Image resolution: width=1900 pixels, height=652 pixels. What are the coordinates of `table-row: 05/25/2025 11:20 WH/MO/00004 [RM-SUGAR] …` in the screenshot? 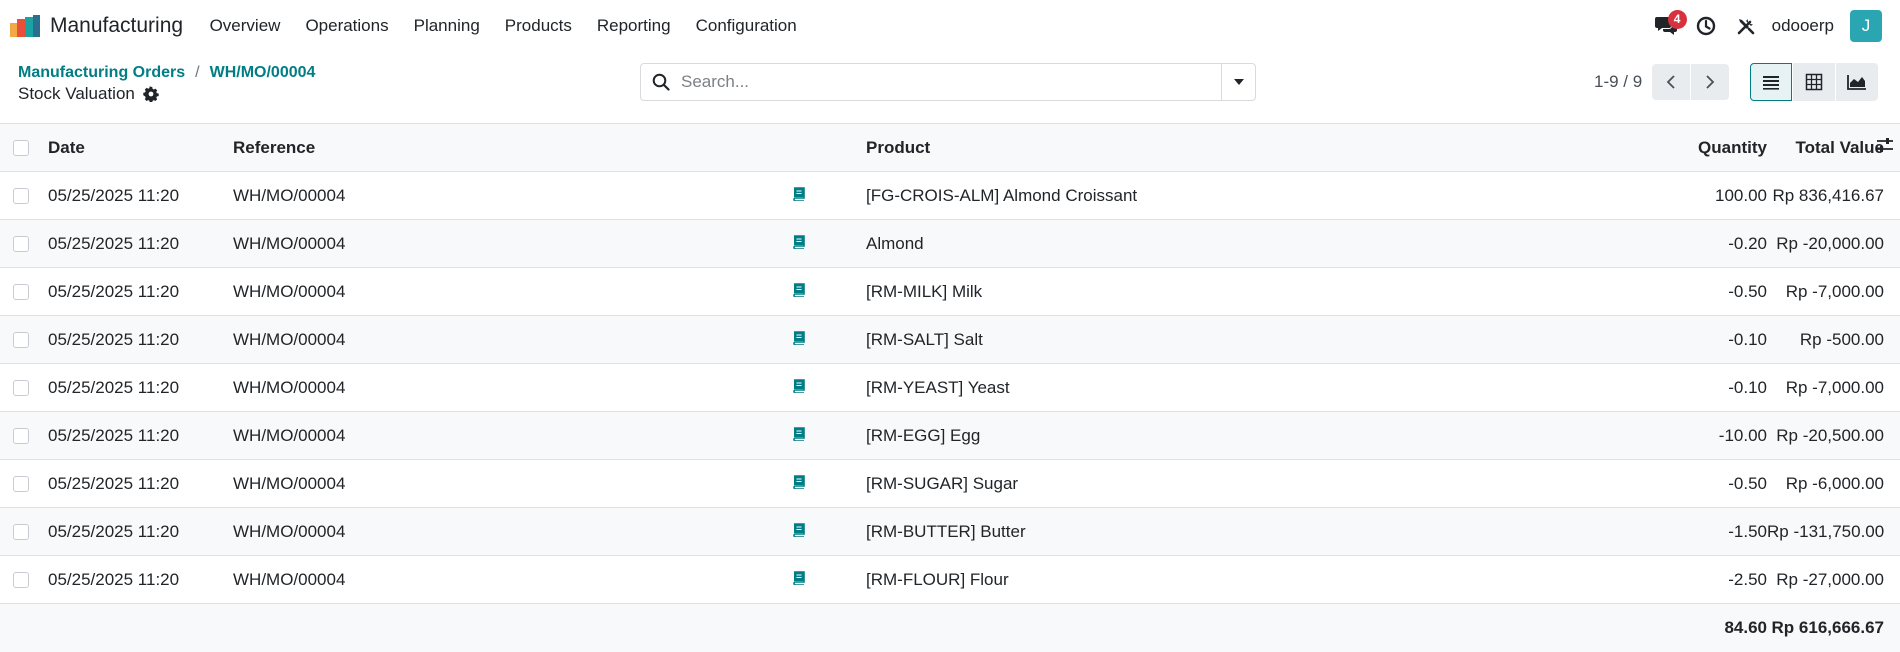 It's located at (950, 484).